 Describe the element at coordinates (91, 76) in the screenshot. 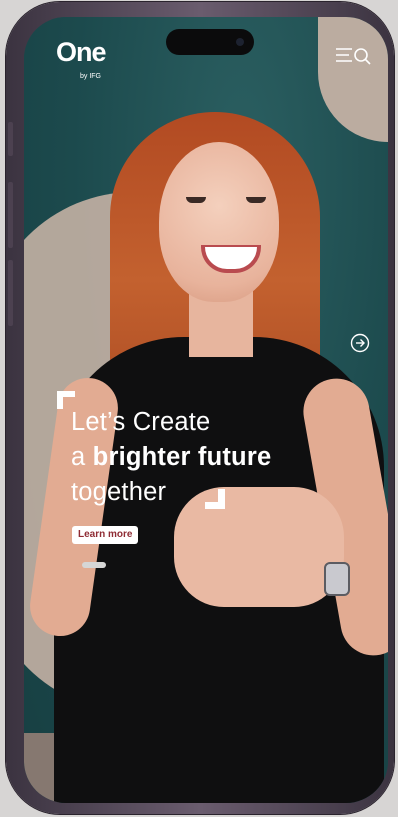

I see `brand-byline: by IFG` at that location.